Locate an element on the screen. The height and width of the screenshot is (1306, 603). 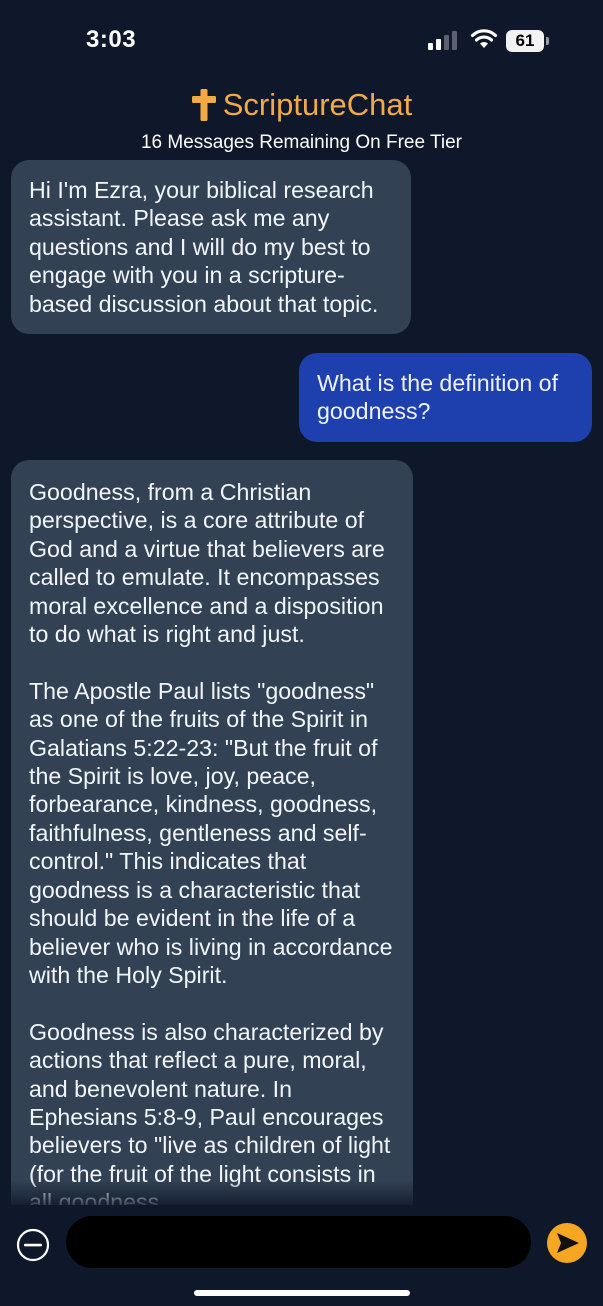
status-time: 3:03 is located at coordinates (111, 39).